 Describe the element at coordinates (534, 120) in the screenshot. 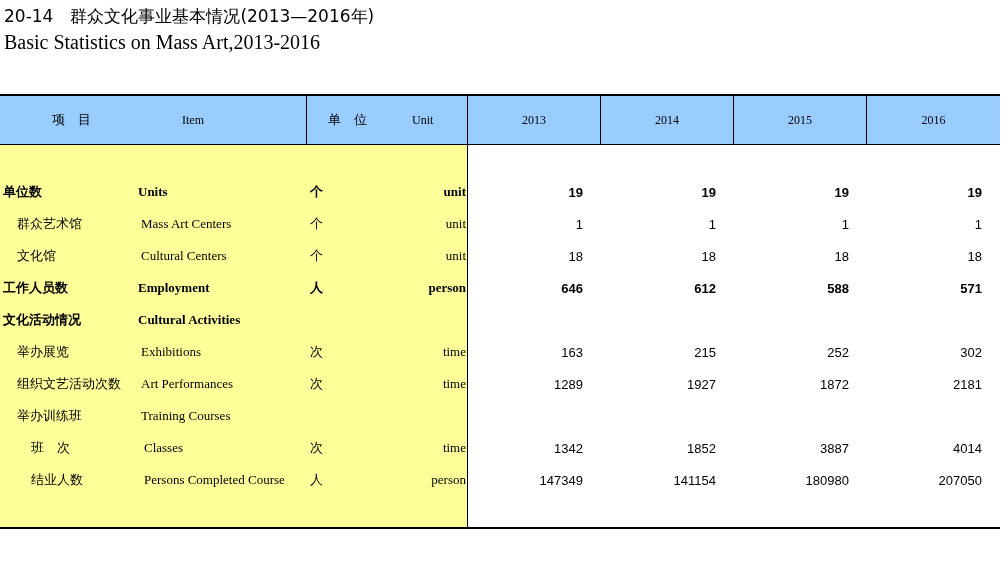

I see `column-header: 2013` at that location.